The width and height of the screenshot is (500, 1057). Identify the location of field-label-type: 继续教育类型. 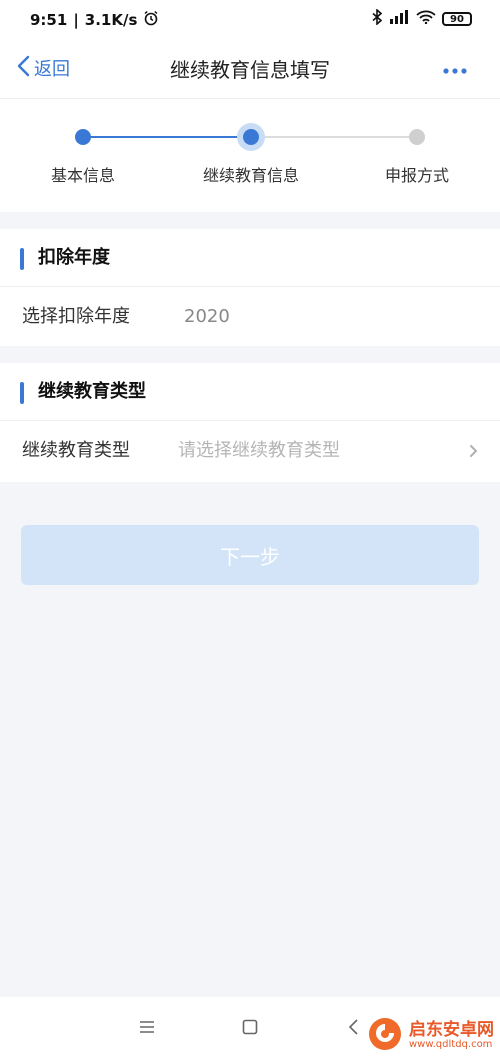
(76, 450).